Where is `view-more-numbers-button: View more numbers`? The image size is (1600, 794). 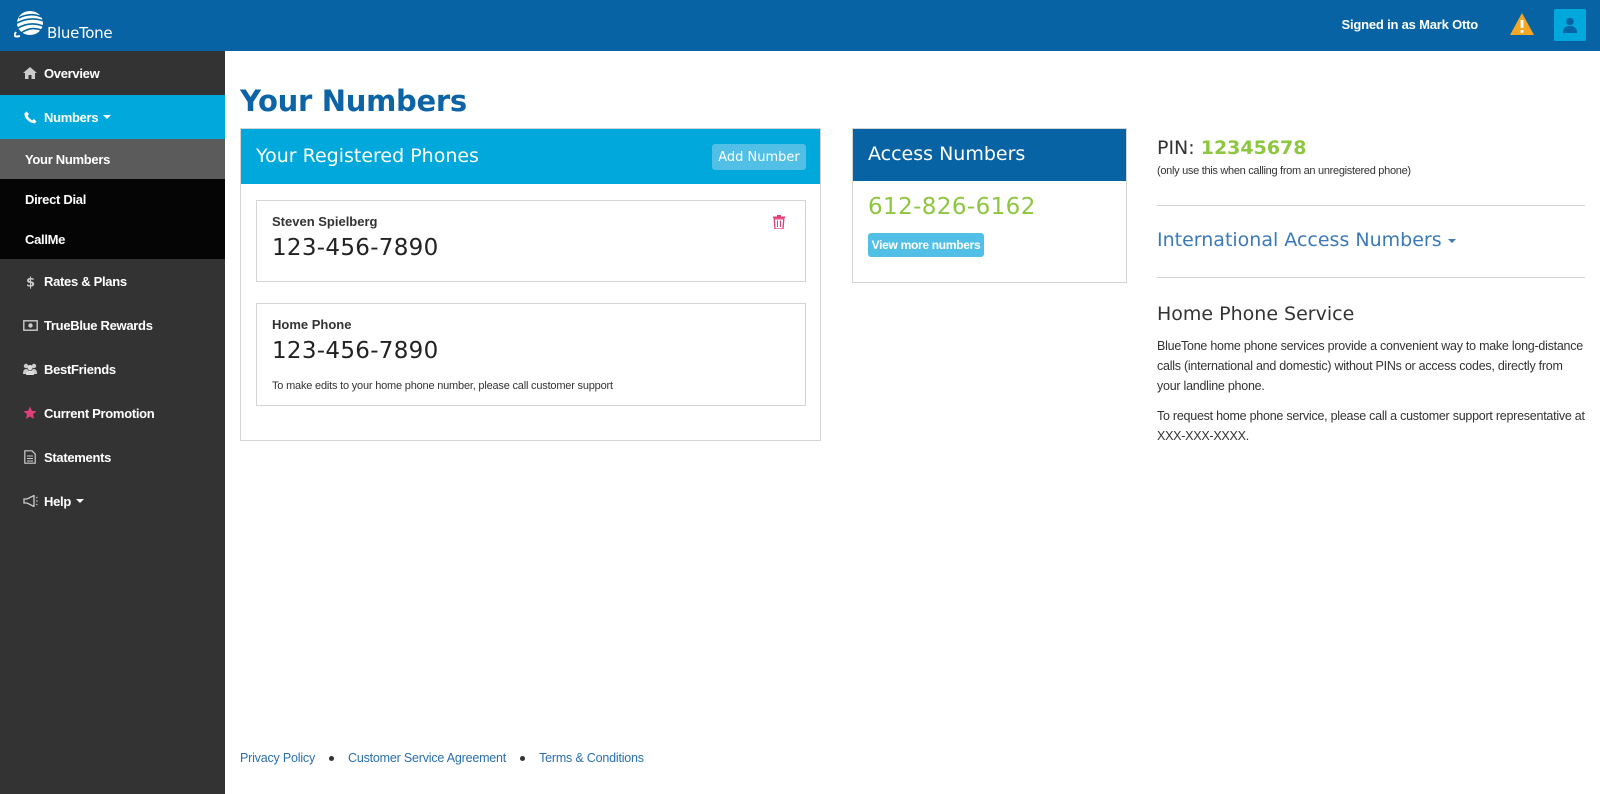 view-more-numbers-button: View more numbers is located at coordinates (926, 245).